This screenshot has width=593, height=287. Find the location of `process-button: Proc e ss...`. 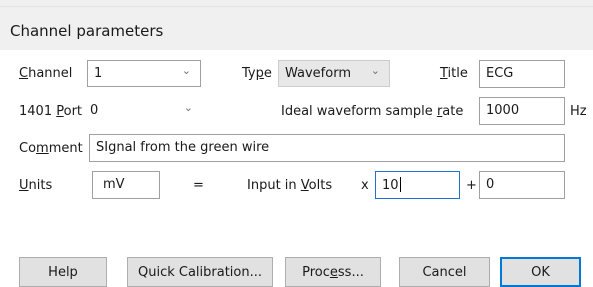

process-button: Proc e ss... is located at coordinates (333, 272).